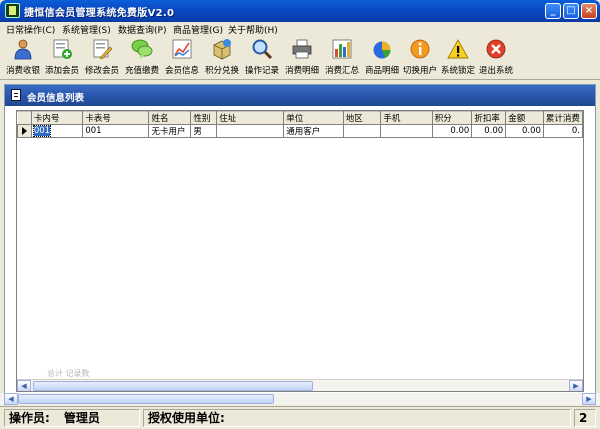  I want to click on column-header: 折扣率, so click(489, 118).